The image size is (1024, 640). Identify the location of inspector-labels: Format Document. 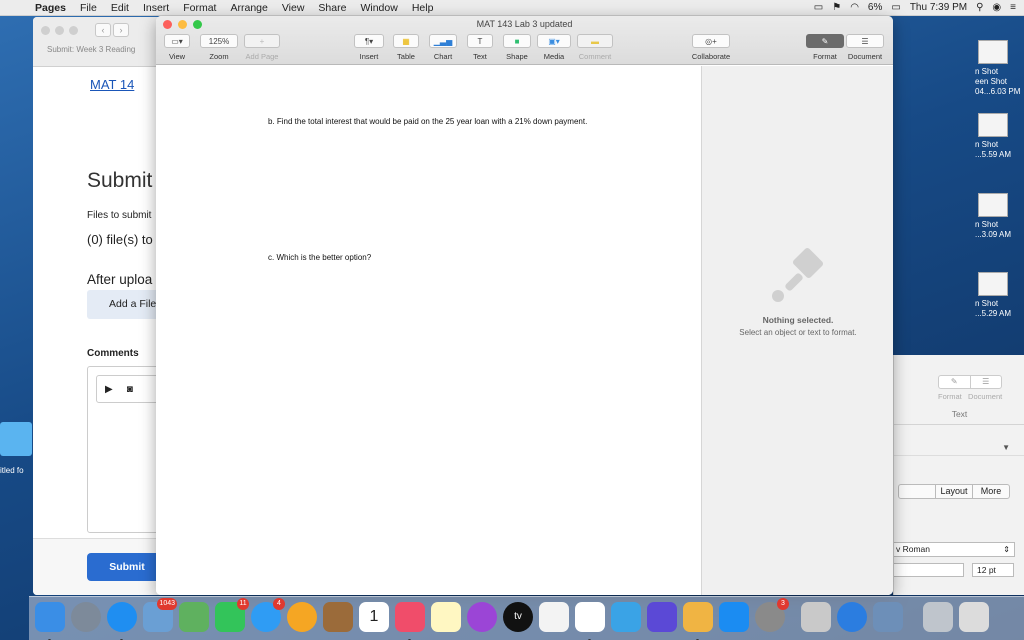
(970, 396).